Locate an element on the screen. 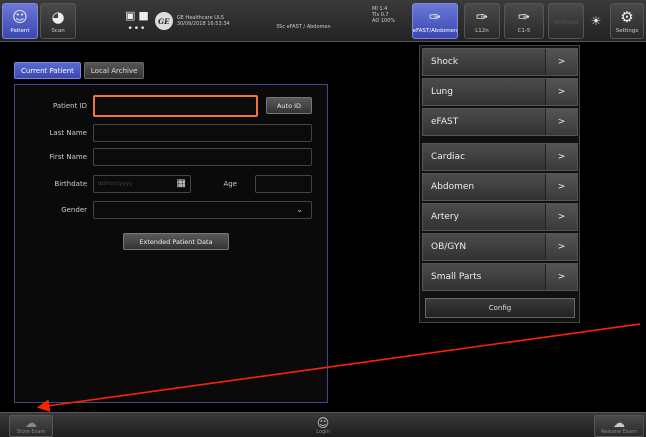 The image size is (646, 437). user-icon: ☺ is located at coordinates (323, 423).